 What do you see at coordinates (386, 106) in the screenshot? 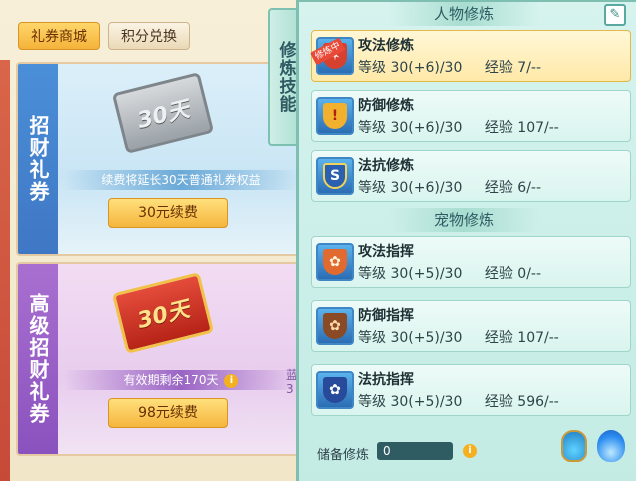
I see `skill-name: 防御修炼` at bounding box center [386, 106].